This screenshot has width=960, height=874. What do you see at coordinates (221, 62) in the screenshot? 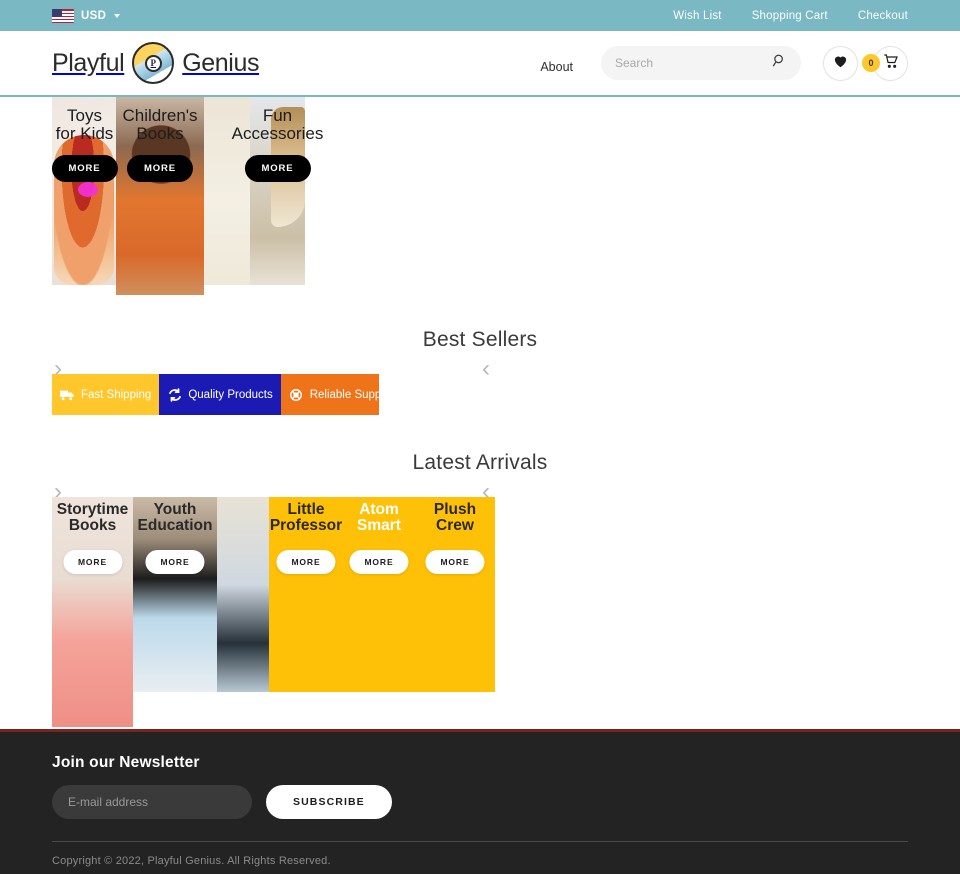
I see `logo-text-right: Genius` at bounding box center [221, 62].